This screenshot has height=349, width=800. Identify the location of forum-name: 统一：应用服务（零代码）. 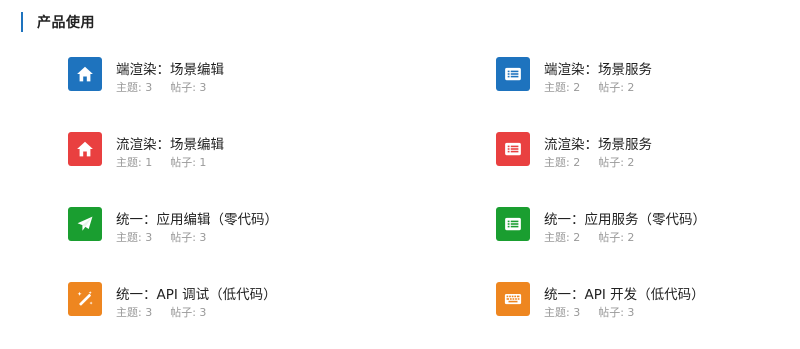
(625, 218).